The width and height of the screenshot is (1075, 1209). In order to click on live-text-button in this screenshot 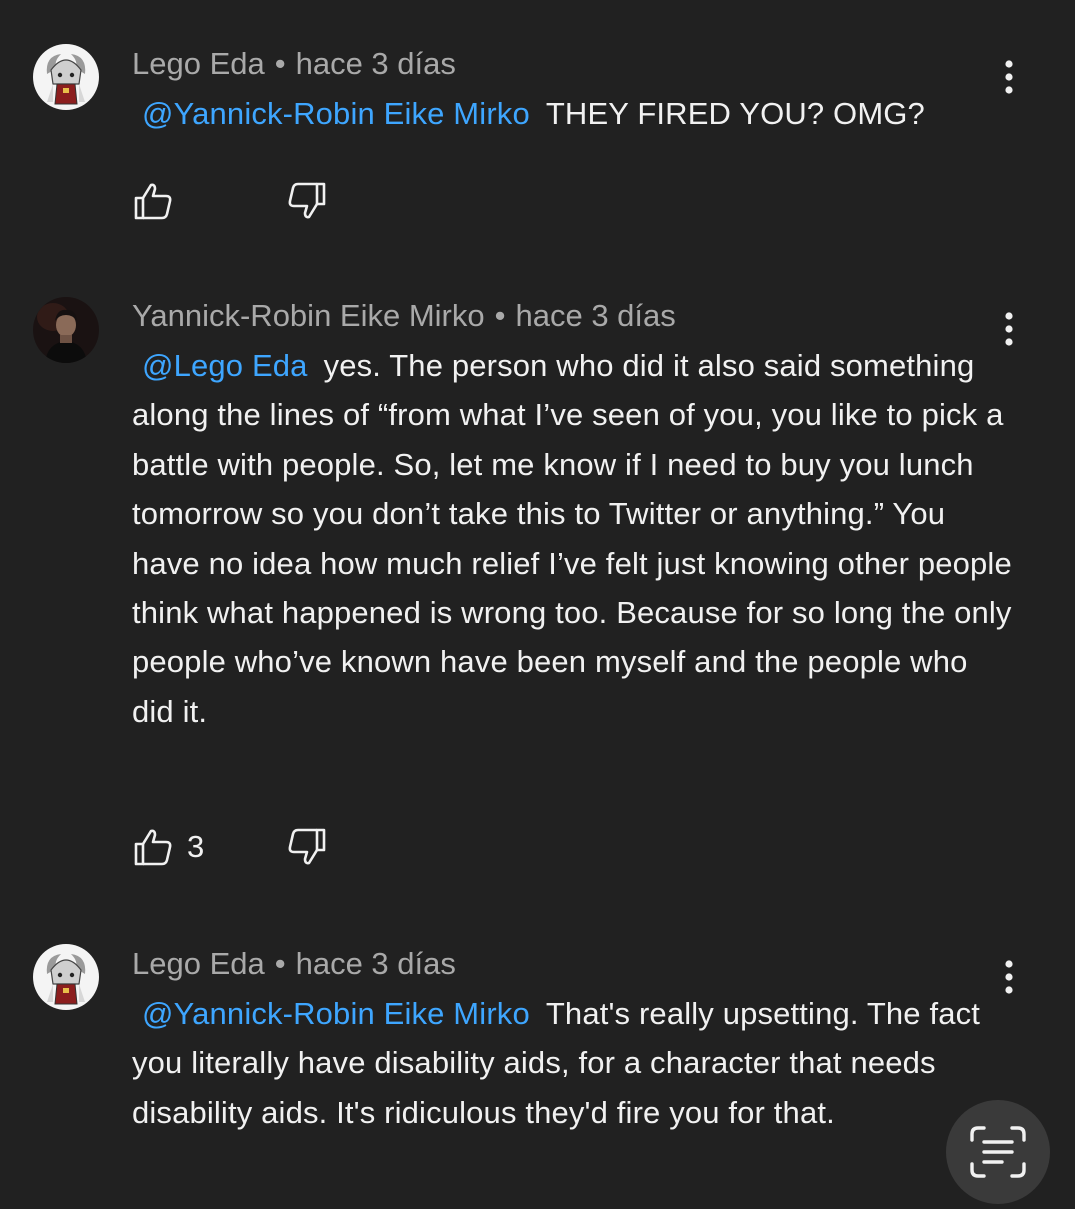, I will do `click(998, 1152)`.